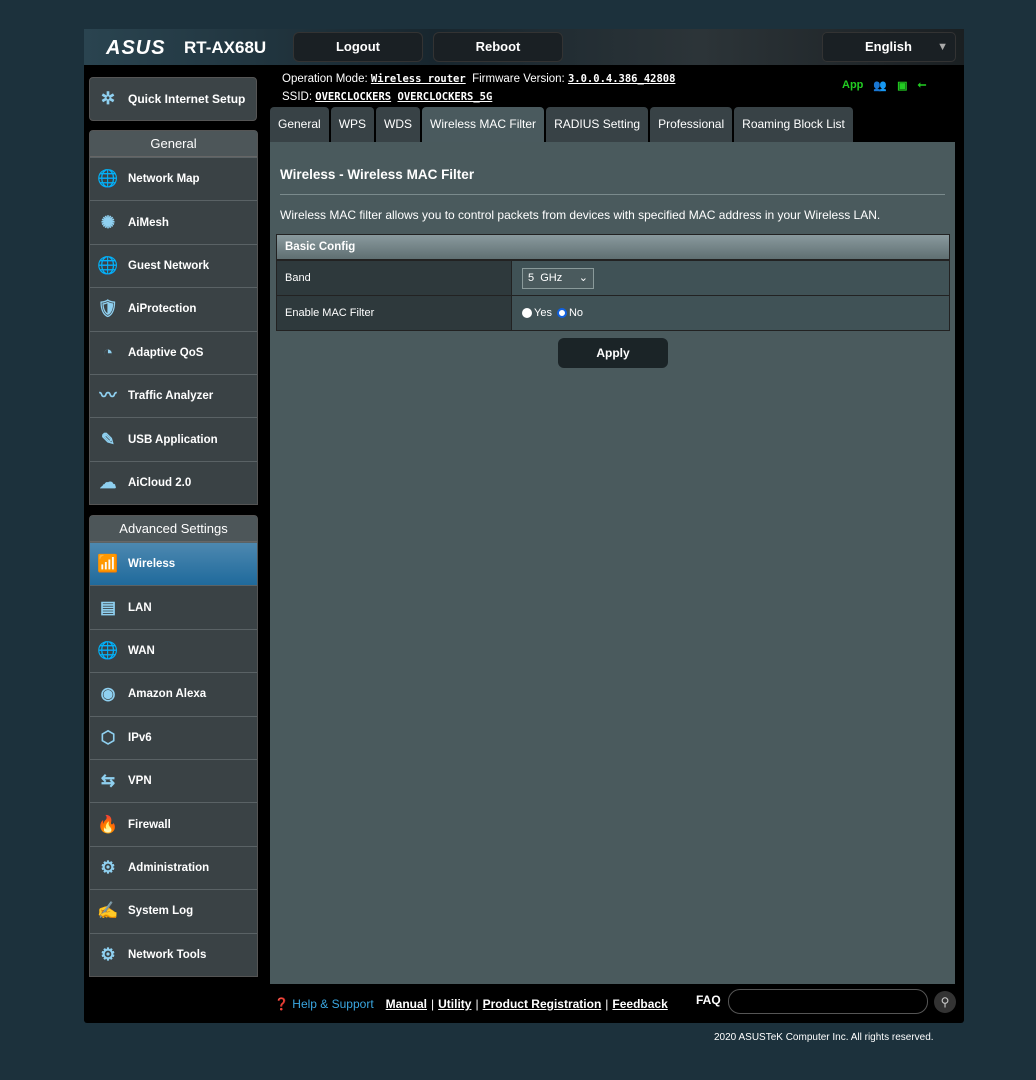  What do you see at coordinates (173, 824) in the screenshot?
I see `sidebar-item-firewall: 🔥 Firewall` at bounding box center [173, 824].